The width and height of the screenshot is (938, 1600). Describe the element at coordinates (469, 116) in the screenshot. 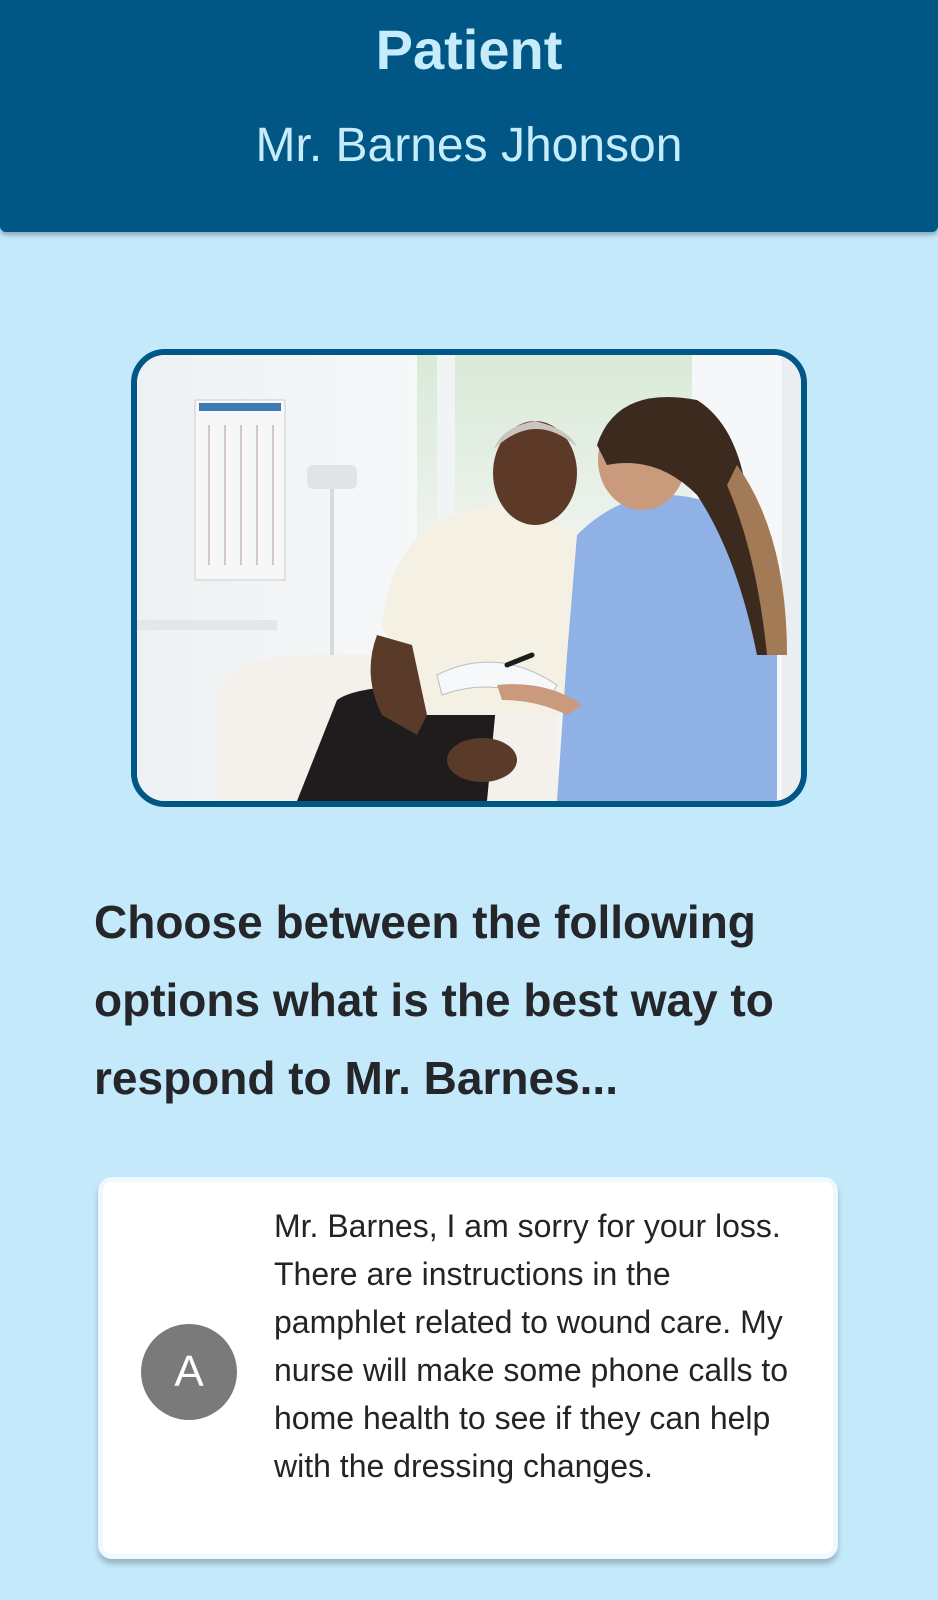

I see `patient-header: Patient Mr. Barnes Jhonson` at that location.